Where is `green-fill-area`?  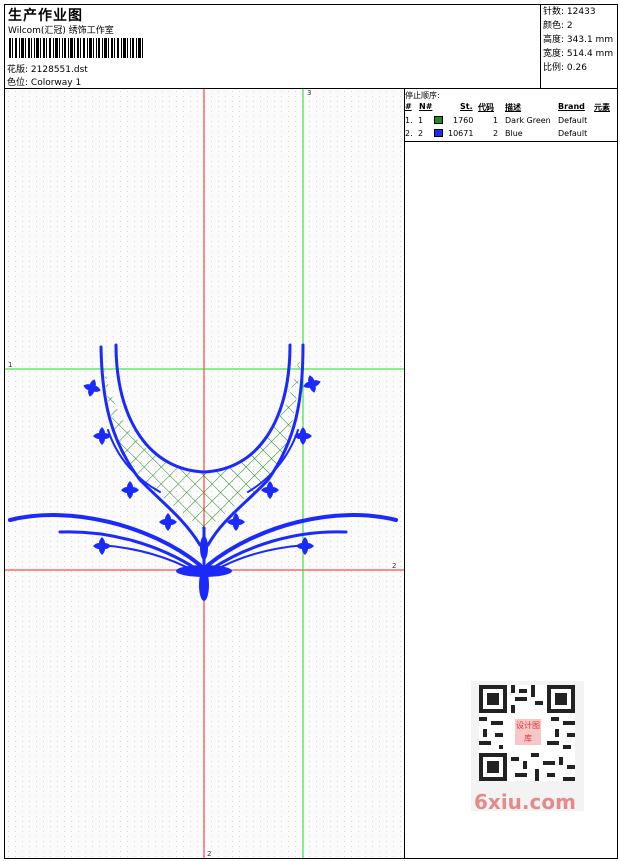 green-fill-area is located at coordinates (201, 440).